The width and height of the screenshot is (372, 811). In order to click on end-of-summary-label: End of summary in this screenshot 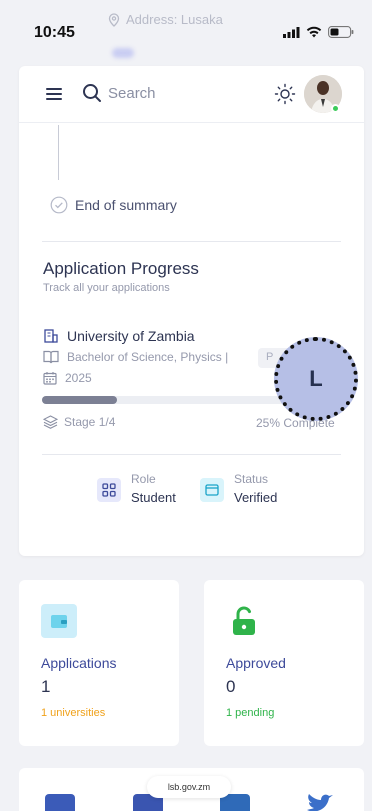, I will do `click(126, 205)`.